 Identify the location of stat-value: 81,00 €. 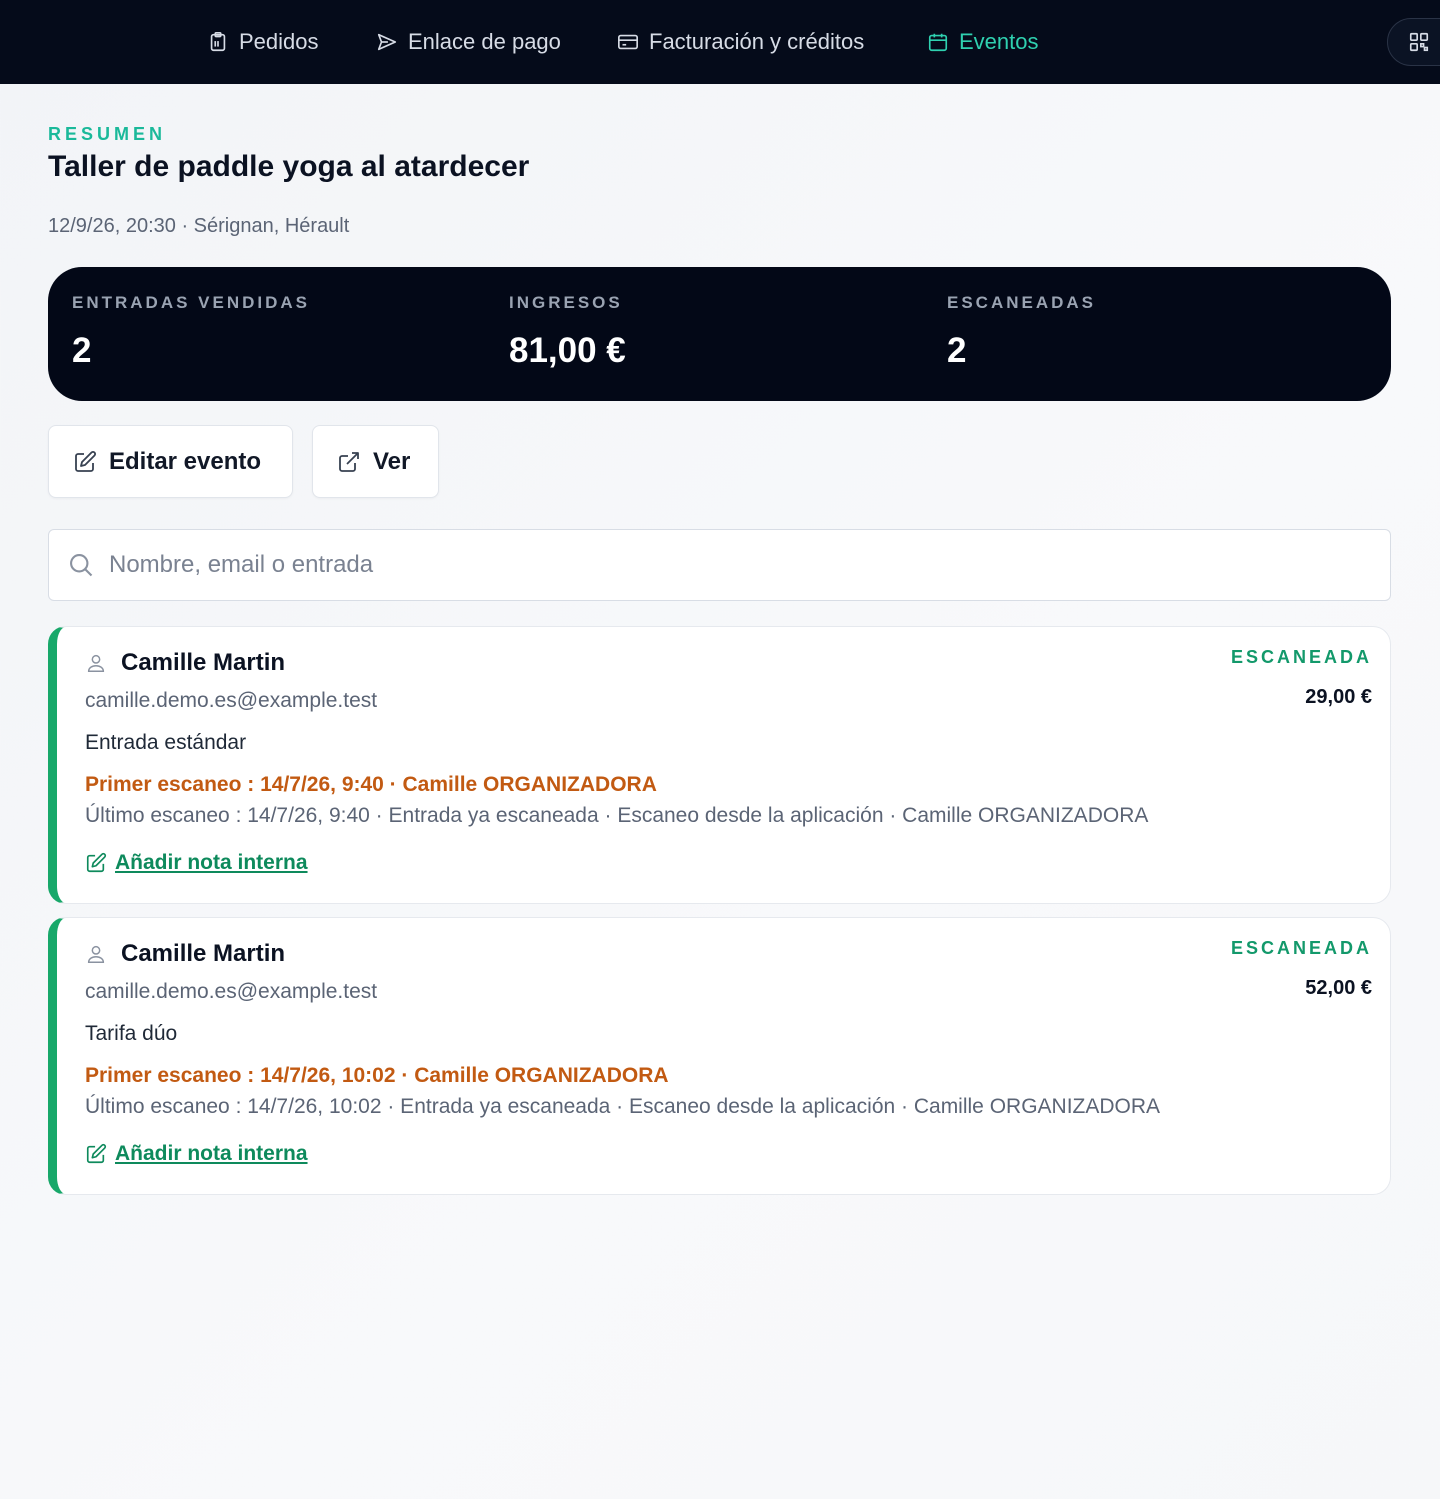
(567, 350).